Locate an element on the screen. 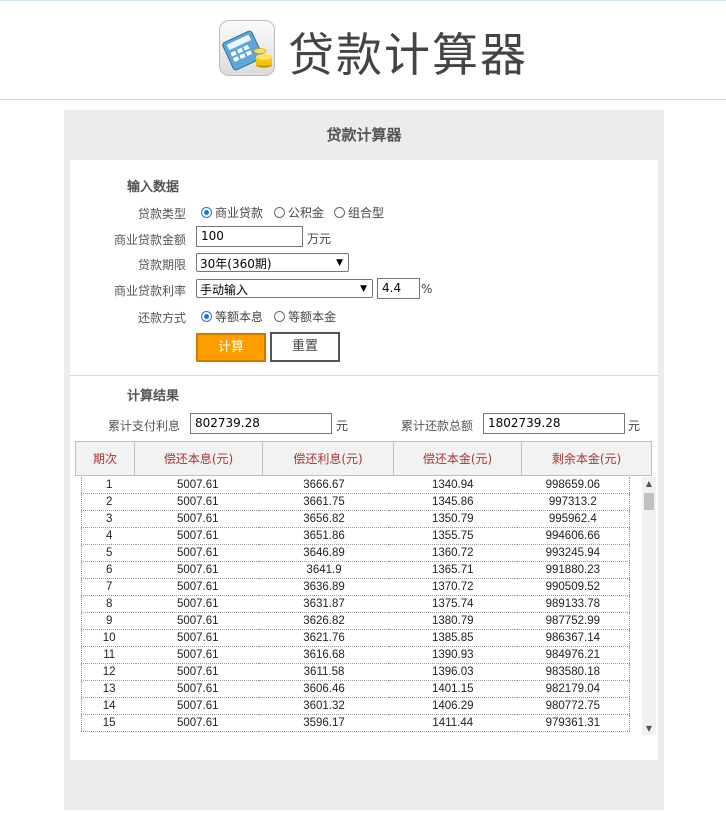 The image size is (726, 813). table-cell: 1411.44 is located at coordinates (452, 723).